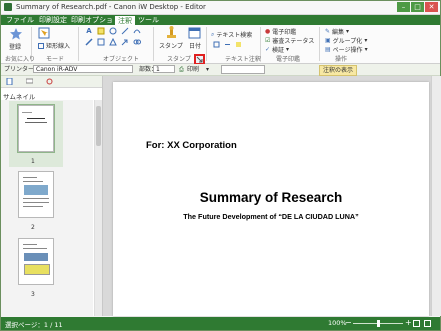 This screenshot has height=331, width=441. I want to click on seal-icon: ●, so click(268, 31).